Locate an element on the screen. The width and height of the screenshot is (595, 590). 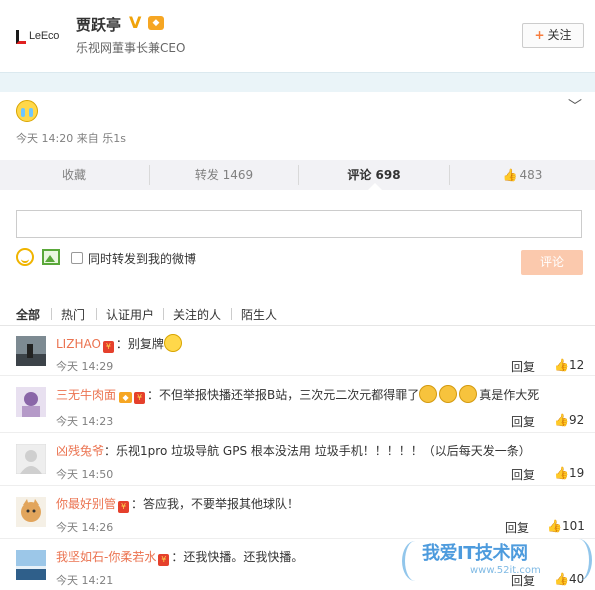
comment-like-count: 101 is located at coordinates (573, 526).